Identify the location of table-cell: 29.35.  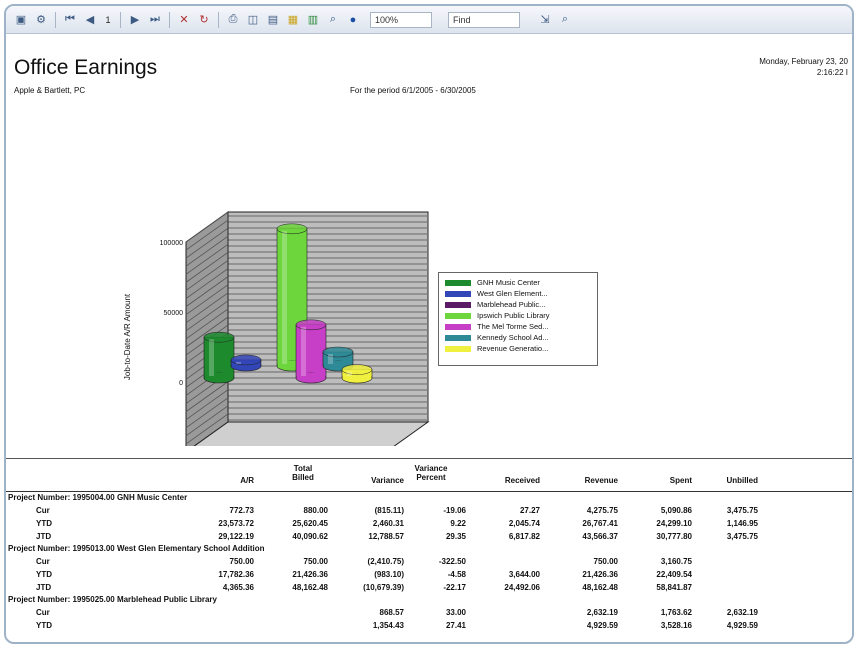
(455, 536).